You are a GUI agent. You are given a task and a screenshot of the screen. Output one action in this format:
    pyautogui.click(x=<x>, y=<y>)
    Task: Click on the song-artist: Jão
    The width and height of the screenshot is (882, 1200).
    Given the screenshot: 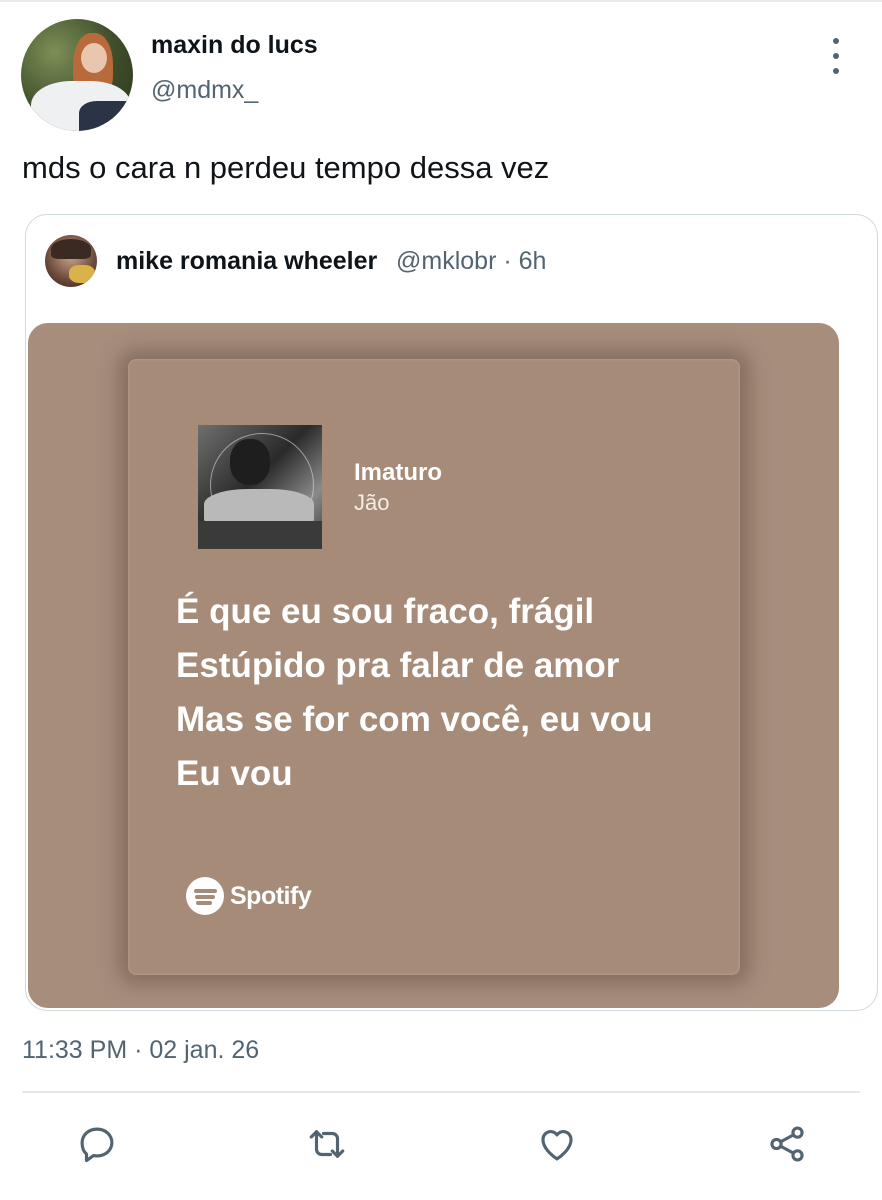 What is the action you would take?
    pyautogui.click(x=372, y=502)
    